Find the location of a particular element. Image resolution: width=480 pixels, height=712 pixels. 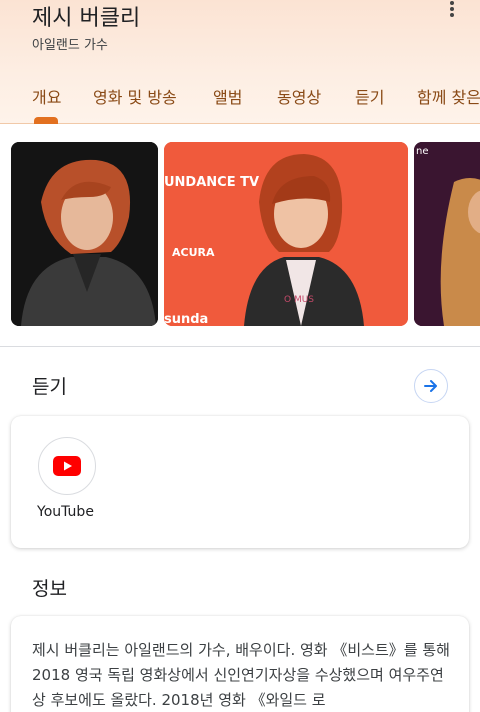

more-options-icon is located at coordinates (452, 9).